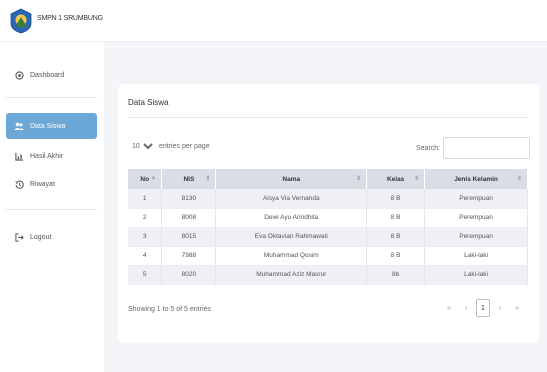 This screenshot has height=372, width=547. What do you see at coordinates (449, 308) in the screenshot?
I see `first-page-button: «` at bounding box center [449, 308].